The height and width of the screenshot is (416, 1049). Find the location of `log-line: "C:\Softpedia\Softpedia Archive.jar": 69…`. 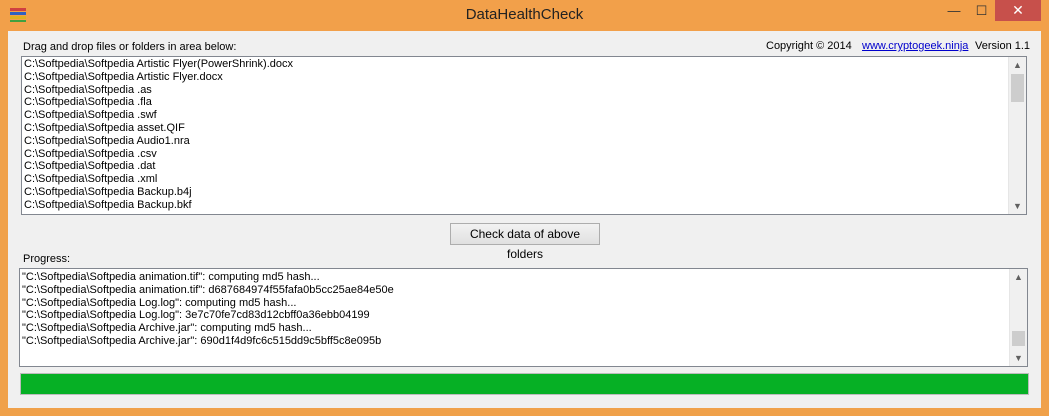

log-line: "C:\Softpedia\Softpedia Archive.jar": 69… is located at coordinates (202, 340).